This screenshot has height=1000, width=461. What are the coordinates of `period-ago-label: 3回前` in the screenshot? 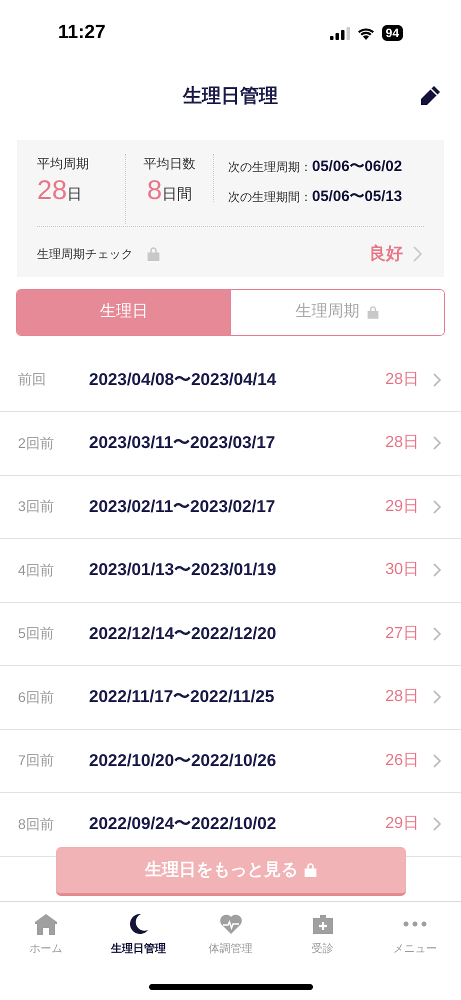 It's located at (36, 506).